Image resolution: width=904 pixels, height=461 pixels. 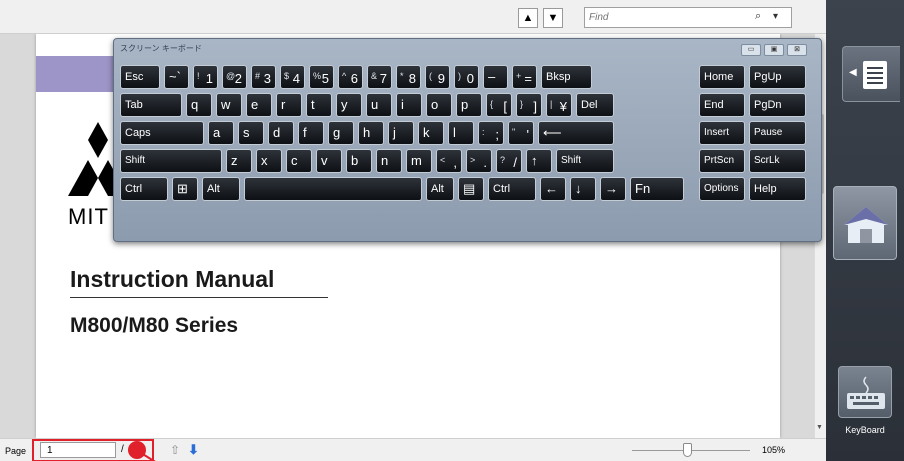 What do you see at coordinates (521, 133) in the screenshot?
I see `key-quote: " '` at bounding box center [521, 133].